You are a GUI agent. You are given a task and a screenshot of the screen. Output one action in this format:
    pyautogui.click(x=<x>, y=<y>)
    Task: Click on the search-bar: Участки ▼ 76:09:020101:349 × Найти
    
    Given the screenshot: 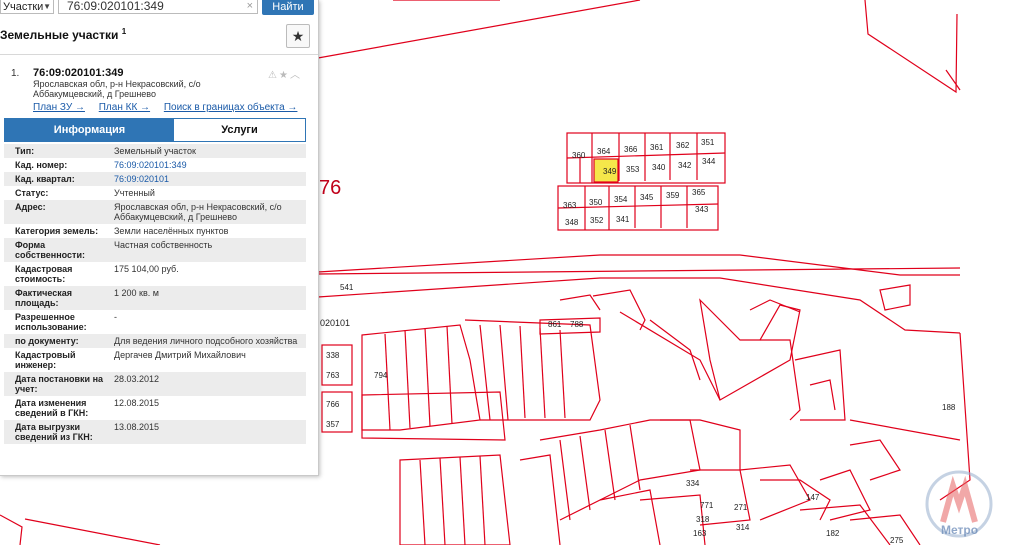 What is the action you would take?
    pyautogui.click(x=159, y=9)
    